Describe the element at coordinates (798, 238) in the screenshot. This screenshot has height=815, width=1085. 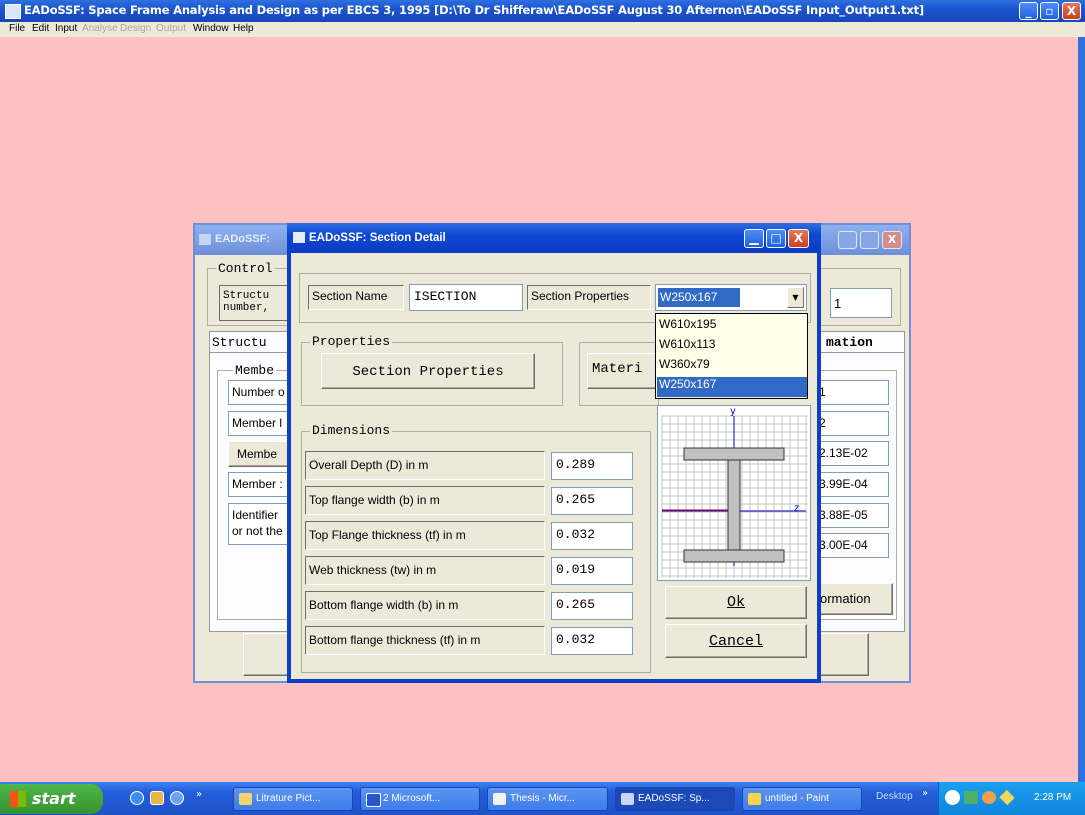
I see `dialog-close-button: X` at that location.